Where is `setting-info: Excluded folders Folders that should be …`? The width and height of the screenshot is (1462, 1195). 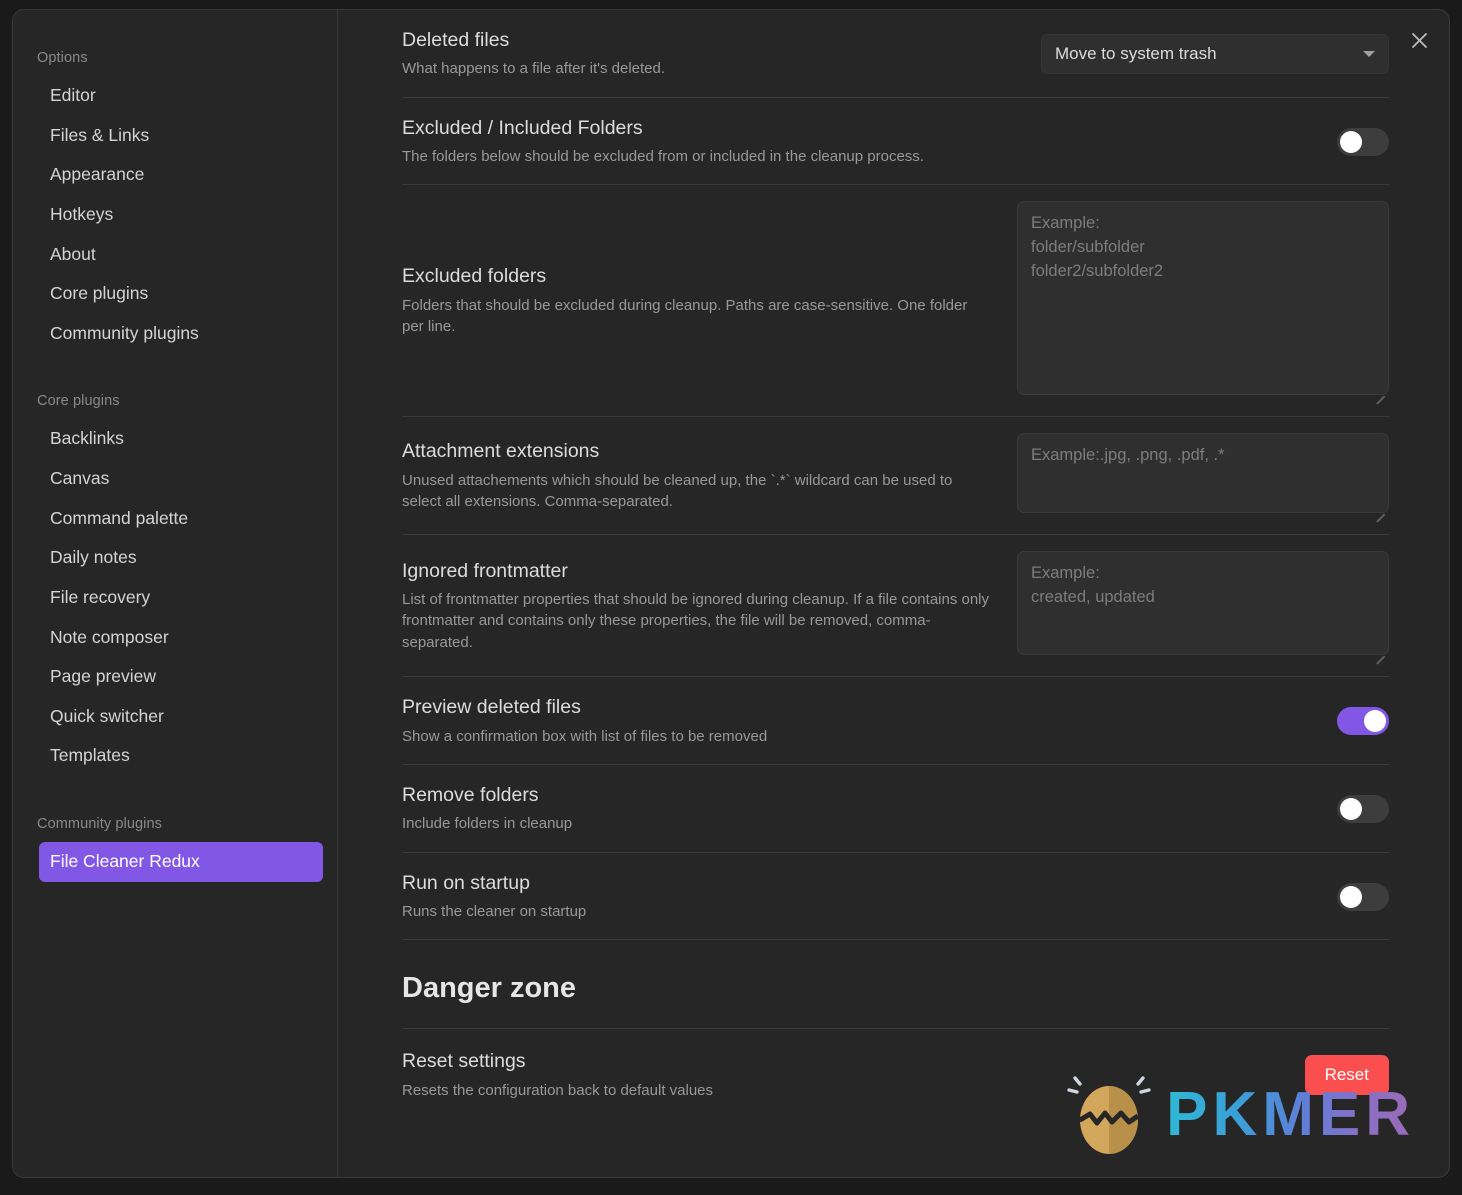
setting-info: Excluded folders Folders that should be … is located at coordinates (696, 300).